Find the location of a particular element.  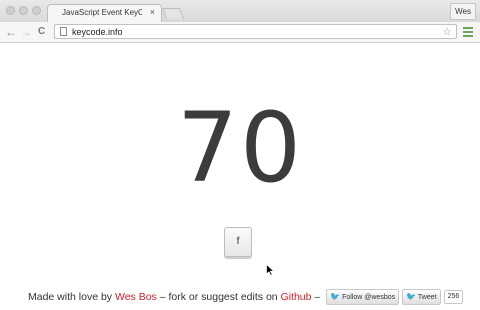

twitter-follow-button: 🐦 Follow @wesbos is located at coordinates (363, 297).